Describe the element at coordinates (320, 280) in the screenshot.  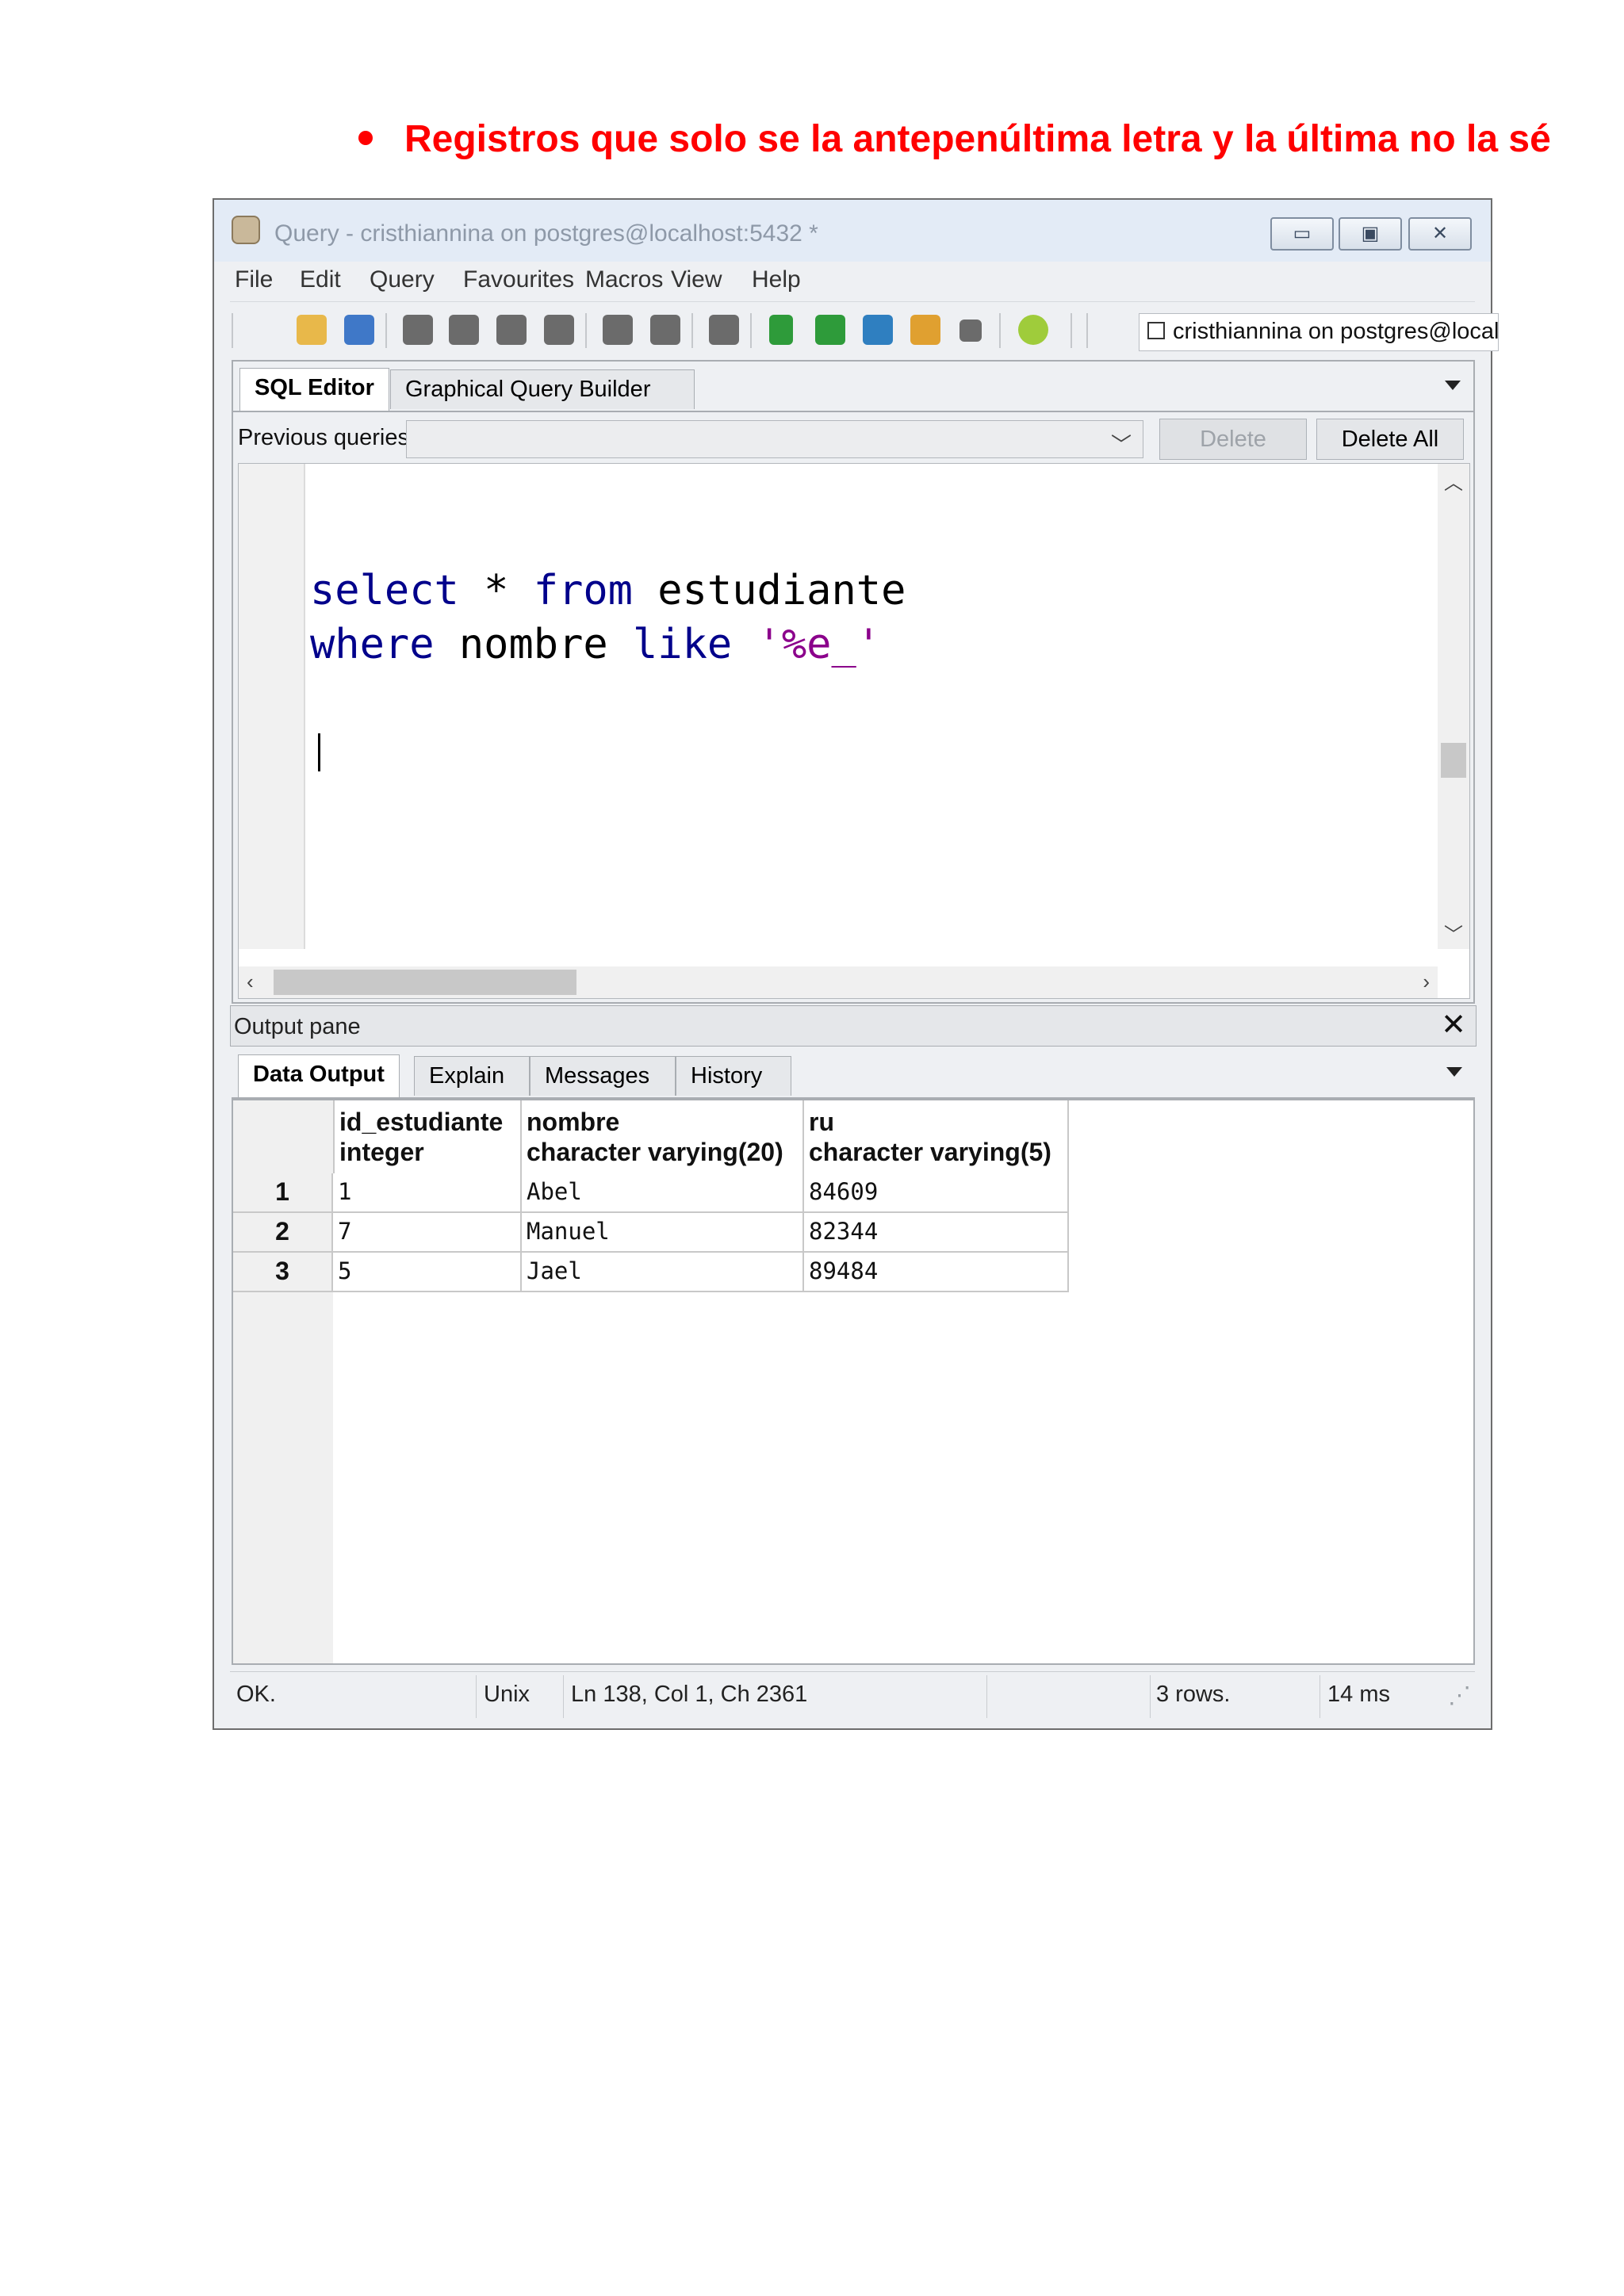
I see `menu-edit: Edit` at that location.